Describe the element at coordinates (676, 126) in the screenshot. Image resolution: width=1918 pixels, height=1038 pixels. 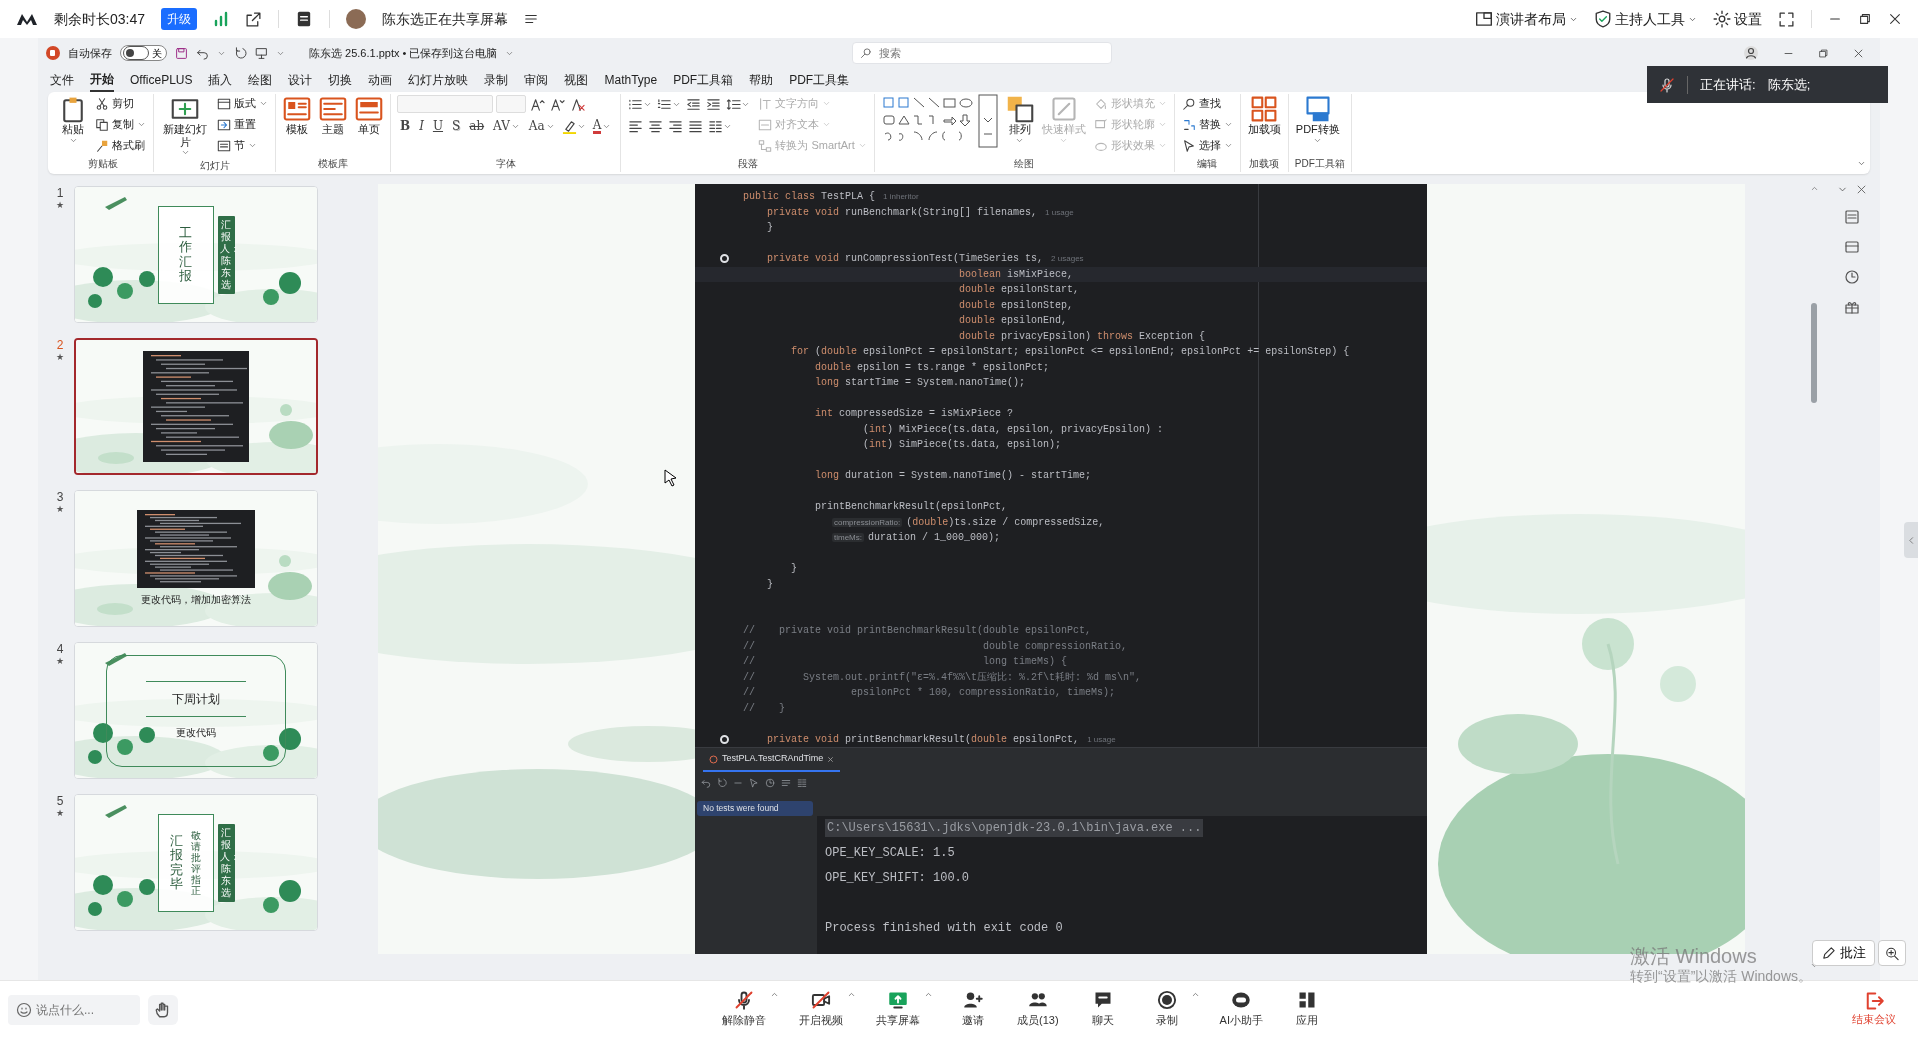
I see `align-right-icon` at that location.